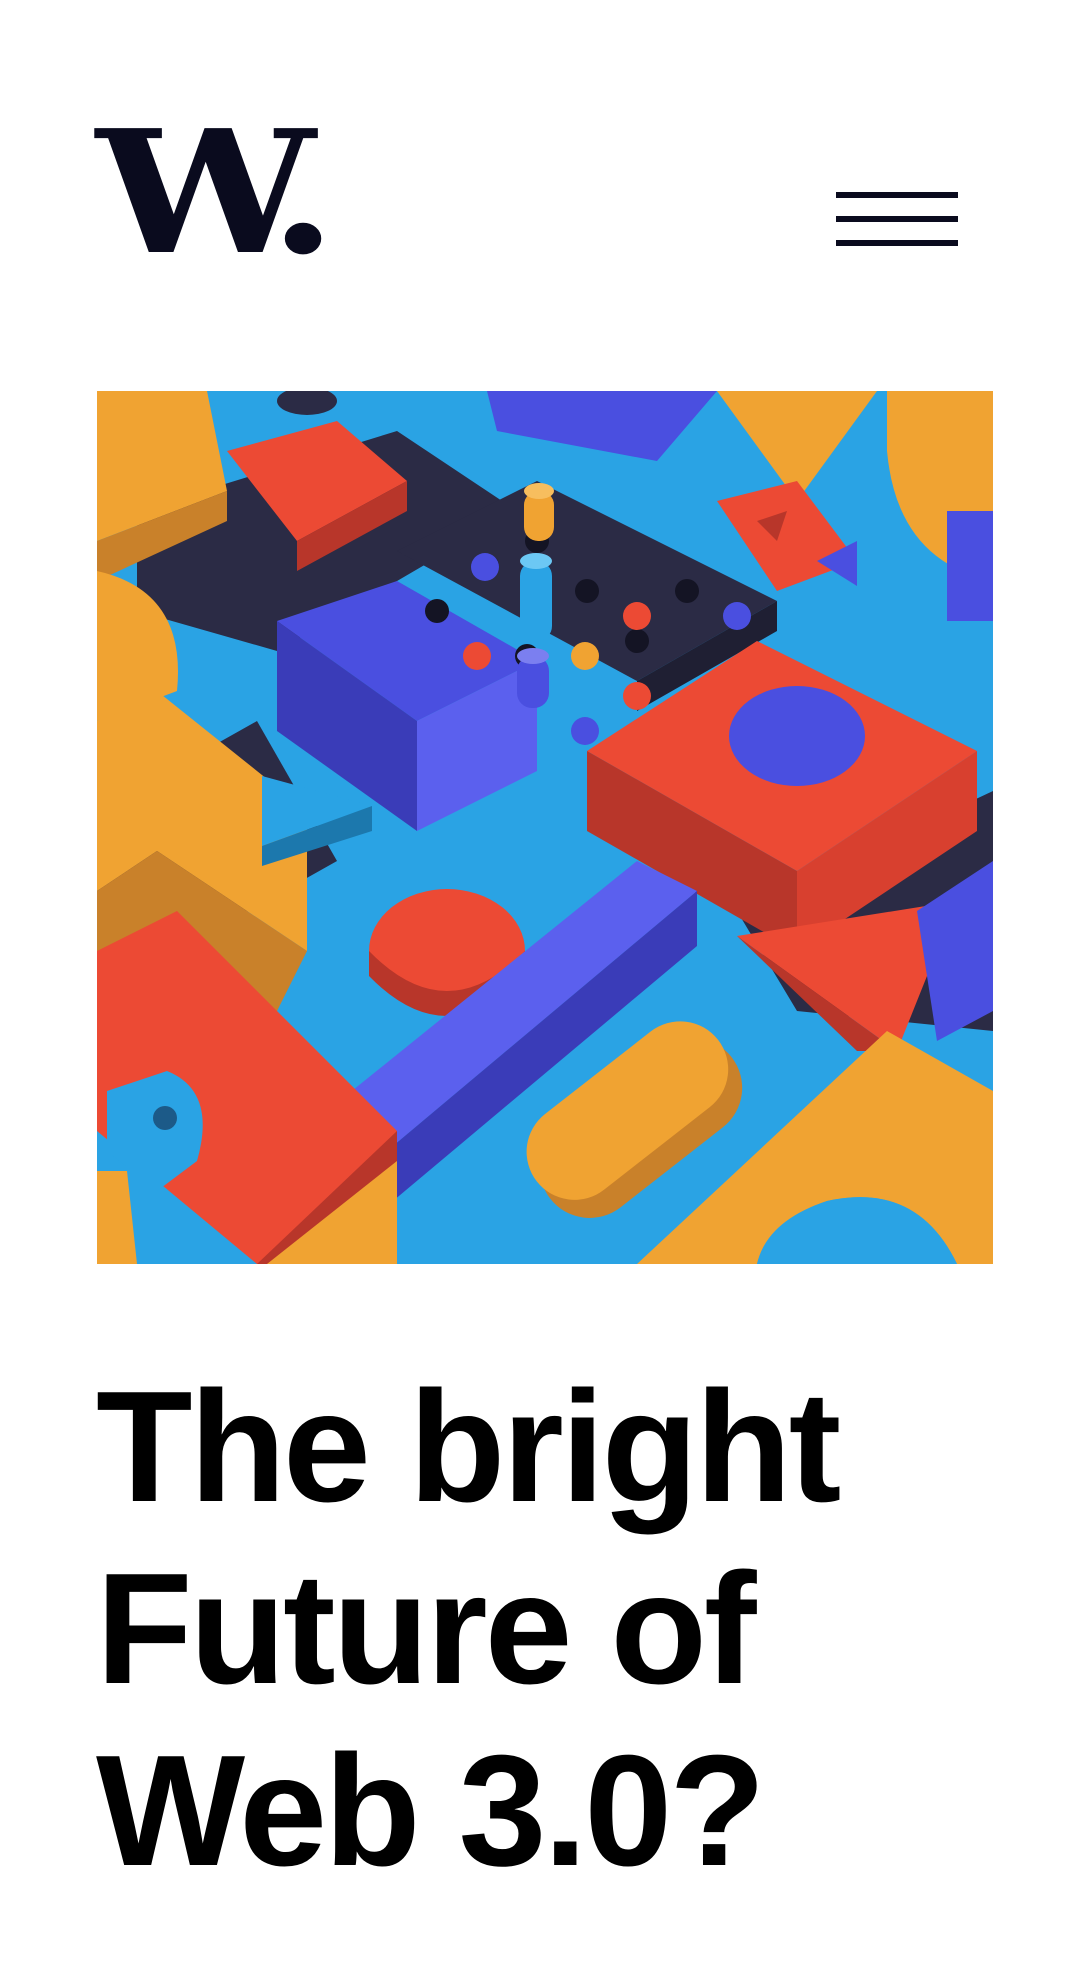 Image resolution: width=1080 pixels, height=1968 pixels. I want to click on article-title-line: Future of, so click(426, 1629).